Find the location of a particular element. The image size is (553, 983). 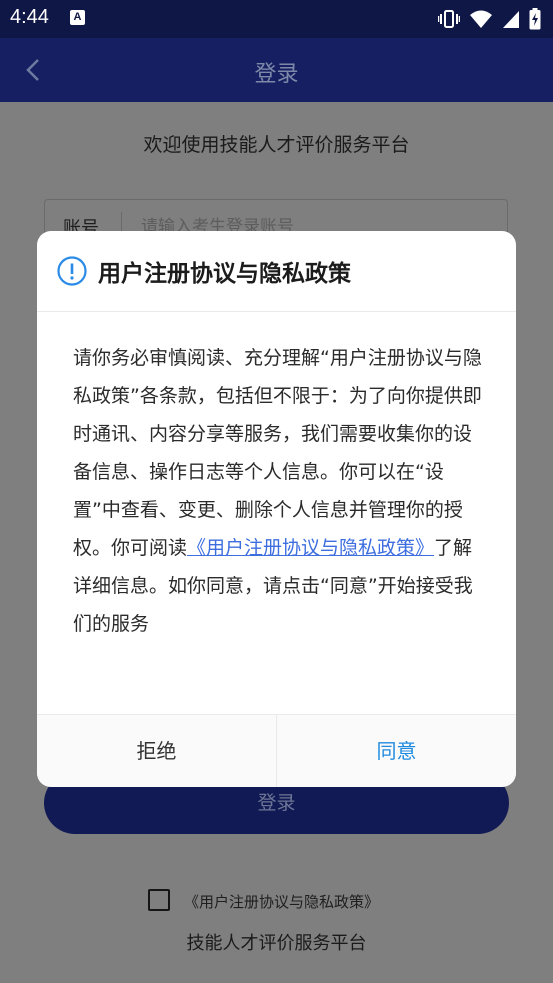

dialog-footer: 拒绝 同意 is located at coordinates (276, 750).